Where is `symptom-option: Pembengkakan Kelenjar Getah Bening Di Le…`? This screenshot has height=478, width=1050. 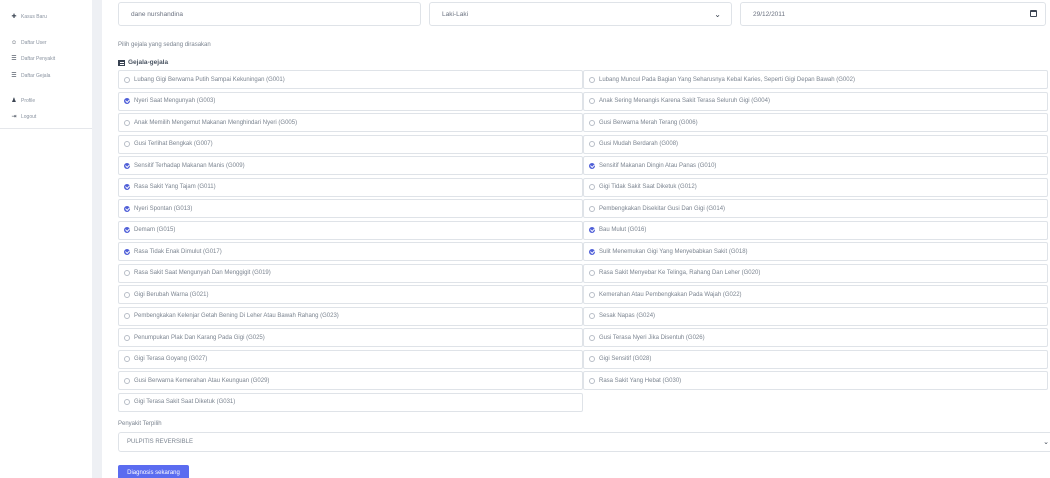 symptom-option: Pembengkakan Kelenjar Getah Bening Di Le… is located at coordinates (350, 316).